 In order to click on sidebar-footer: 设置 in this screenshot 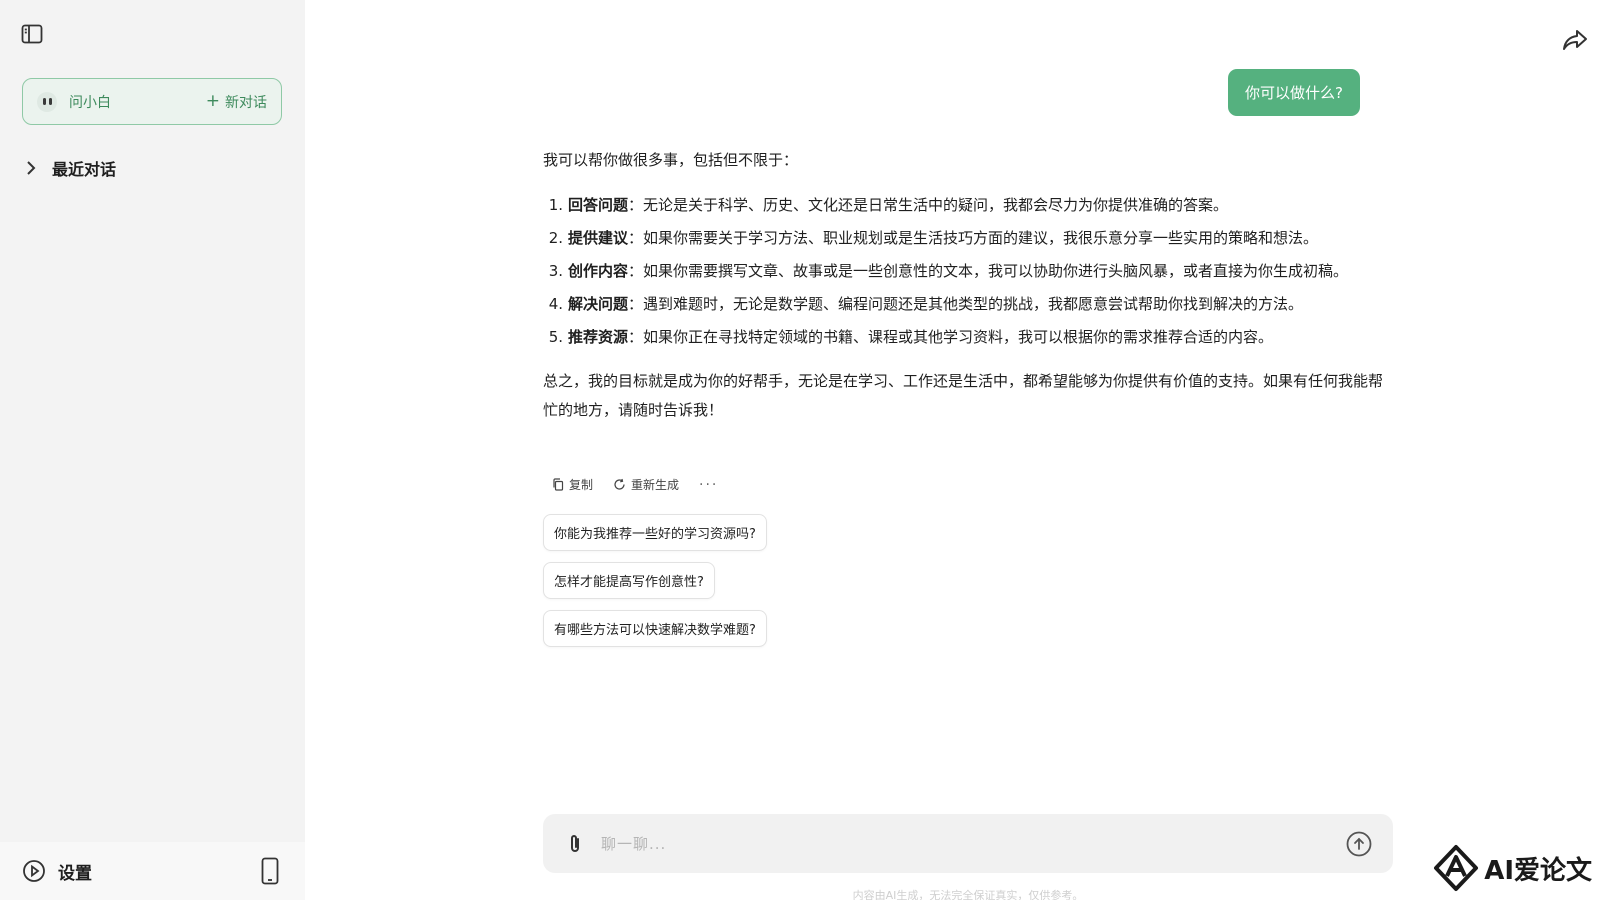, I will do `click(152, 871)`.